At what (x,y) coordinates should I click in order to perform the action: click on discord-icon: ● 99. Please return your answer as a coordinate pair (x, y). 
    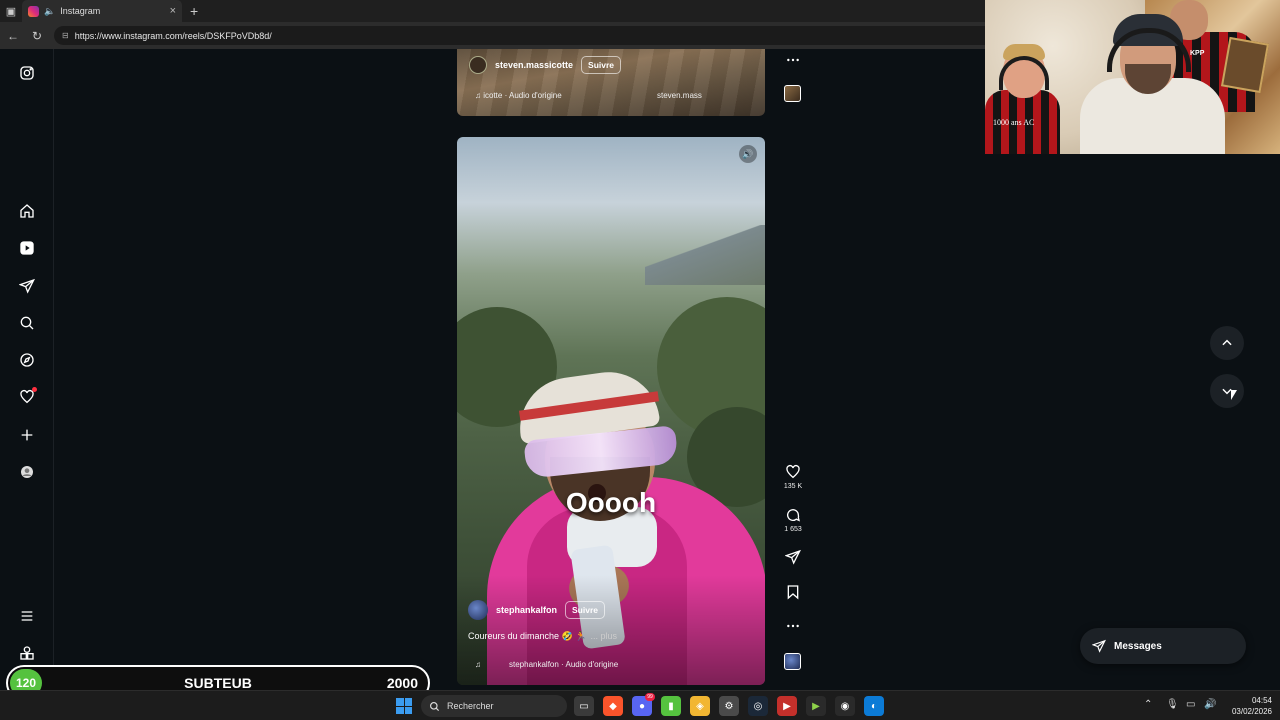
    Looking at the image, I should click on (643, 704).